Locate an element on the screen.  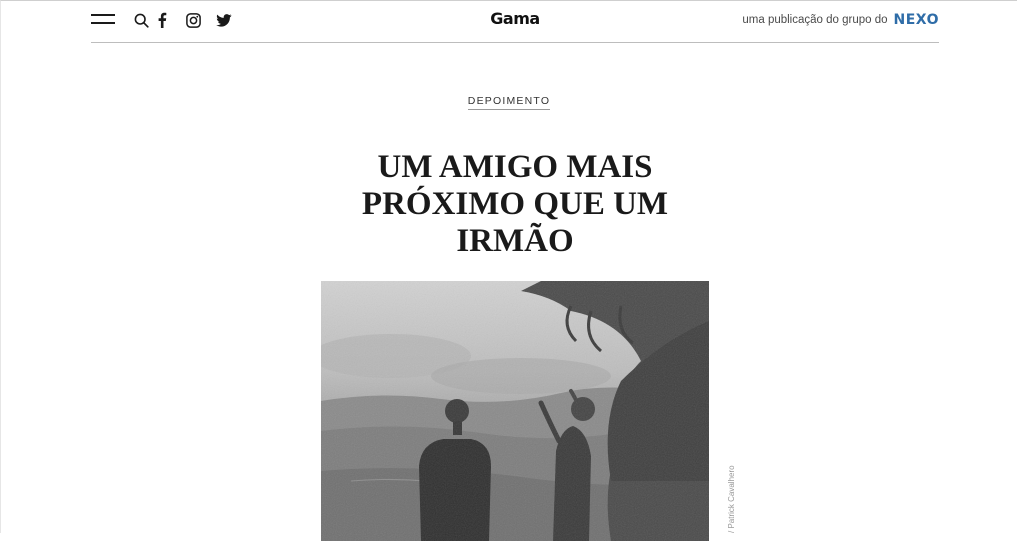
nexo-logo: NEXO is located at coordinates (916, 20).